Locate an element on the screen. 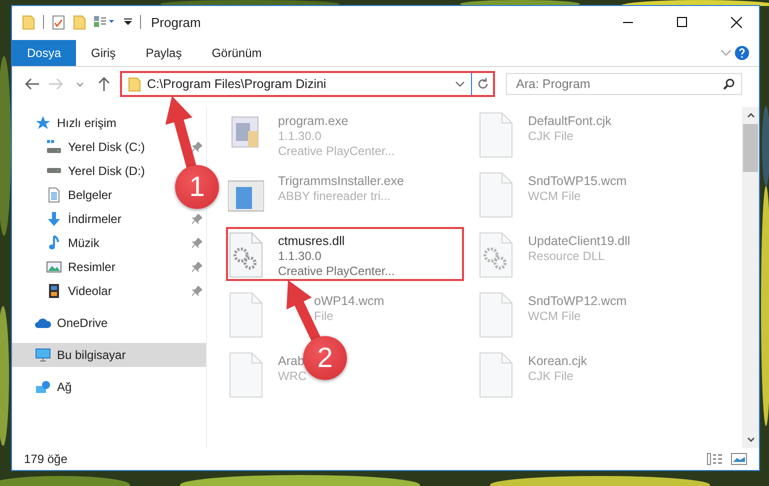 This screenshot has width=769, height=486. address-path: C:\Program Files\Program Dizini is located at coordinates (237, 84).